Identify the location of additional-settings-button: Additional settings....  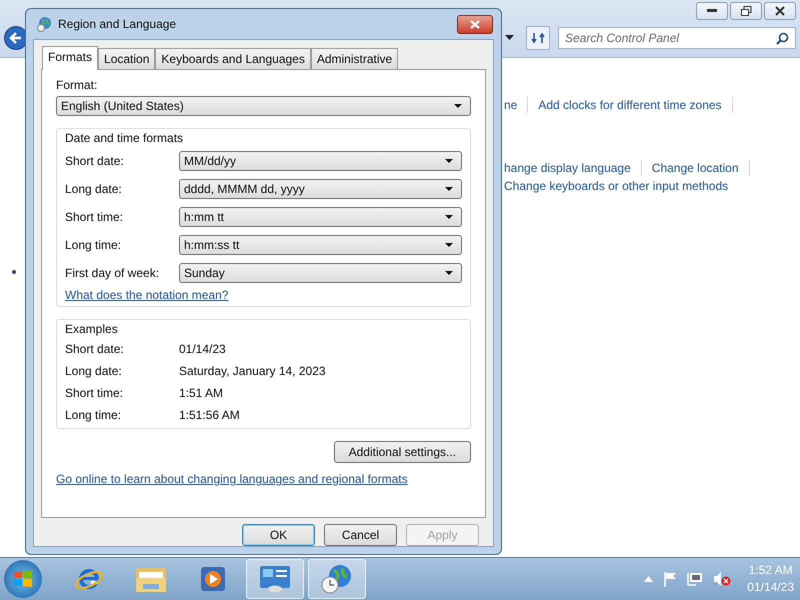
(402, 452).